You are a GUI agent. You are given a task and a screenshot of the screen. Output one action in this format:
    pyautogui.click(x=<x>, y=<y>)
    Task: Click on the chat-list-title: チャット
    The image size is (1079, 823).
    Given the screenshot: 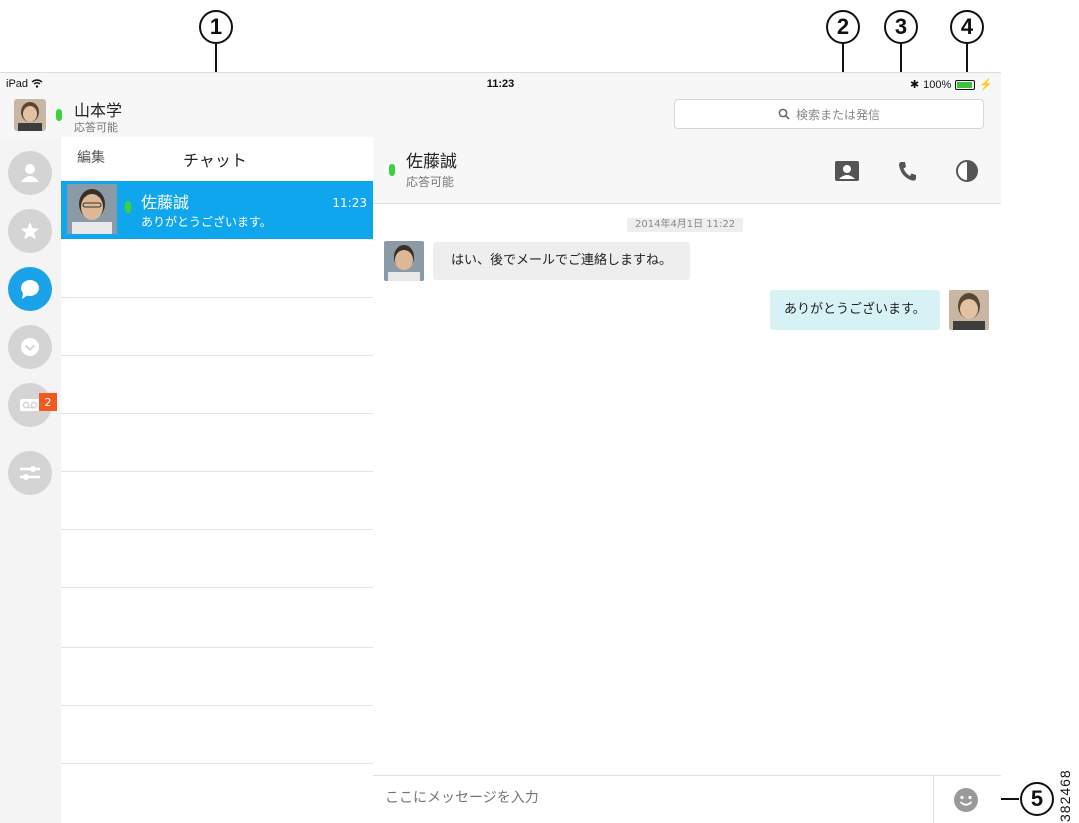 What is the action you would take?
    pyautogui.click(x=215, y=160)
    